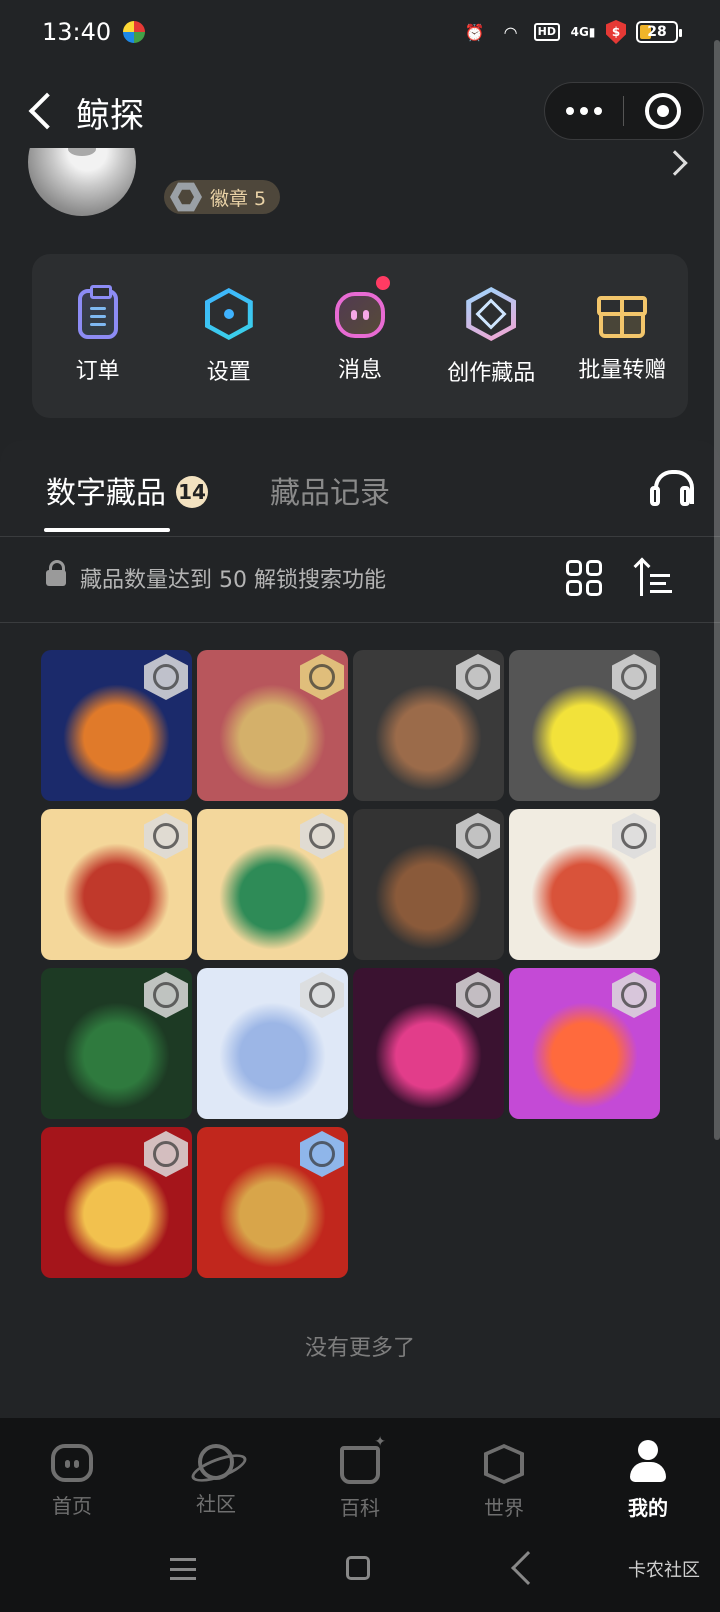 The image size is (720, 1612). What do you see at coordinates (116, 884) in the screenshot?
I see `collectible-caishen-group` at bounding box center [116, 884].